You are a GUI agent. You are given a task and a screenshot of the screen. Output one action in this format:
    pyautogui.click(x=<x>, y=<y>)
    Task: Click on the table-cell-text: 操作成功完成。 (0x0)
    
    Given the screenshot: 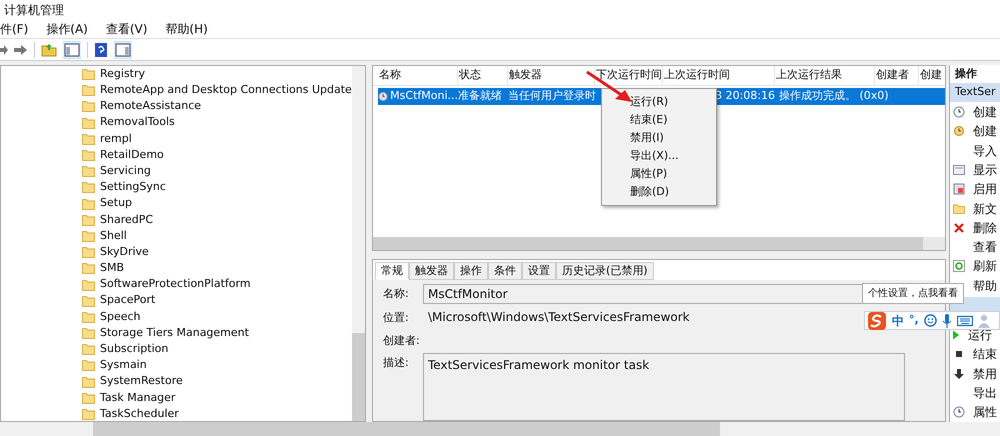 What is the action you would take?
    pyautogui.click(x=834, y=96)
    